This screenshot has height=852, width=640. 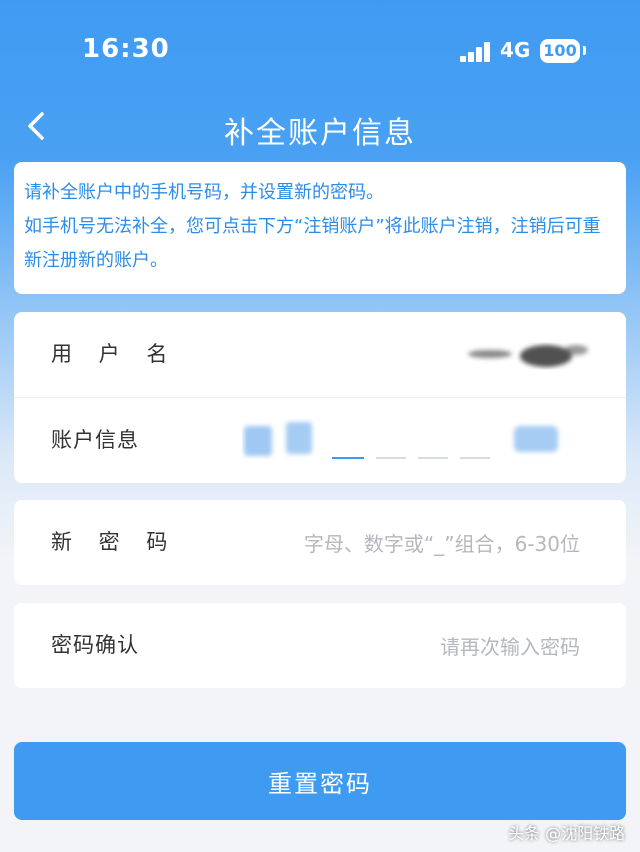 I want to click on account-info-row: 账户信息, so click(x=320, y=440).